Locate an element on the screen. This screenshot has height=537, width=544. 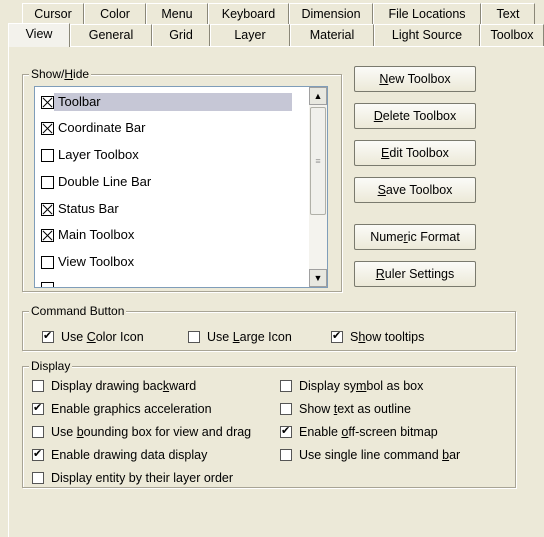
list-item: Coordinate Bar is located at coordinates (166, 128).